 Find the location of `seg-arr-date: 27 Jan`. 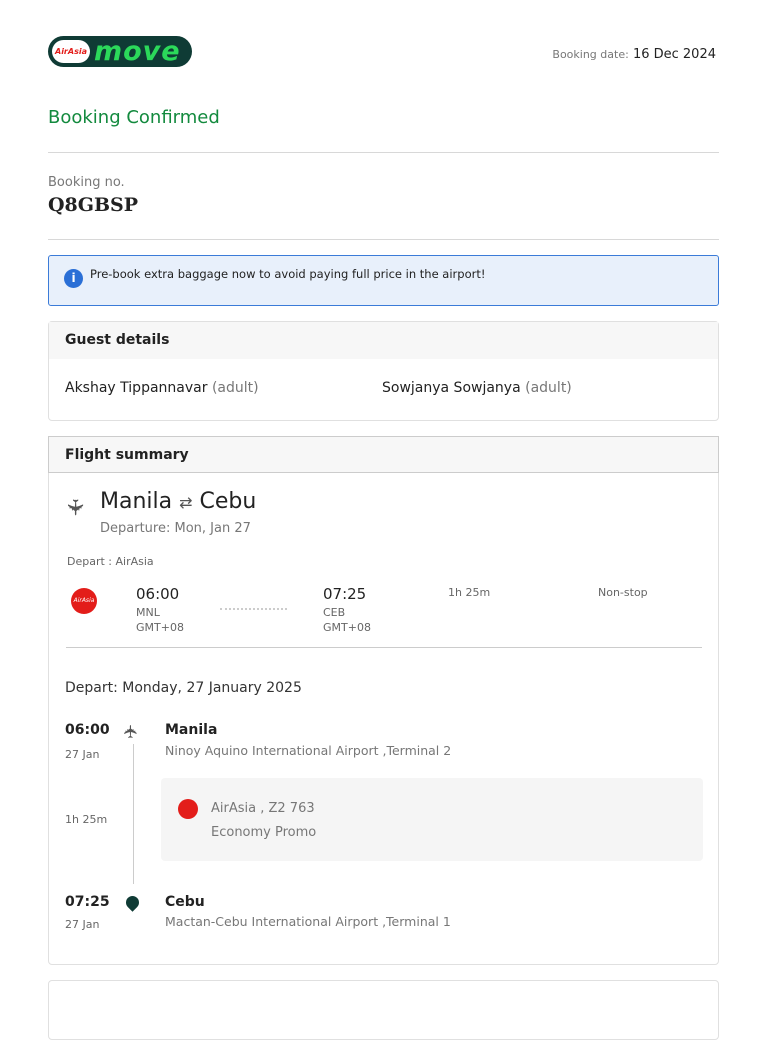

seg-arr-date: 27 Jan is located at coordinates (82, 924).